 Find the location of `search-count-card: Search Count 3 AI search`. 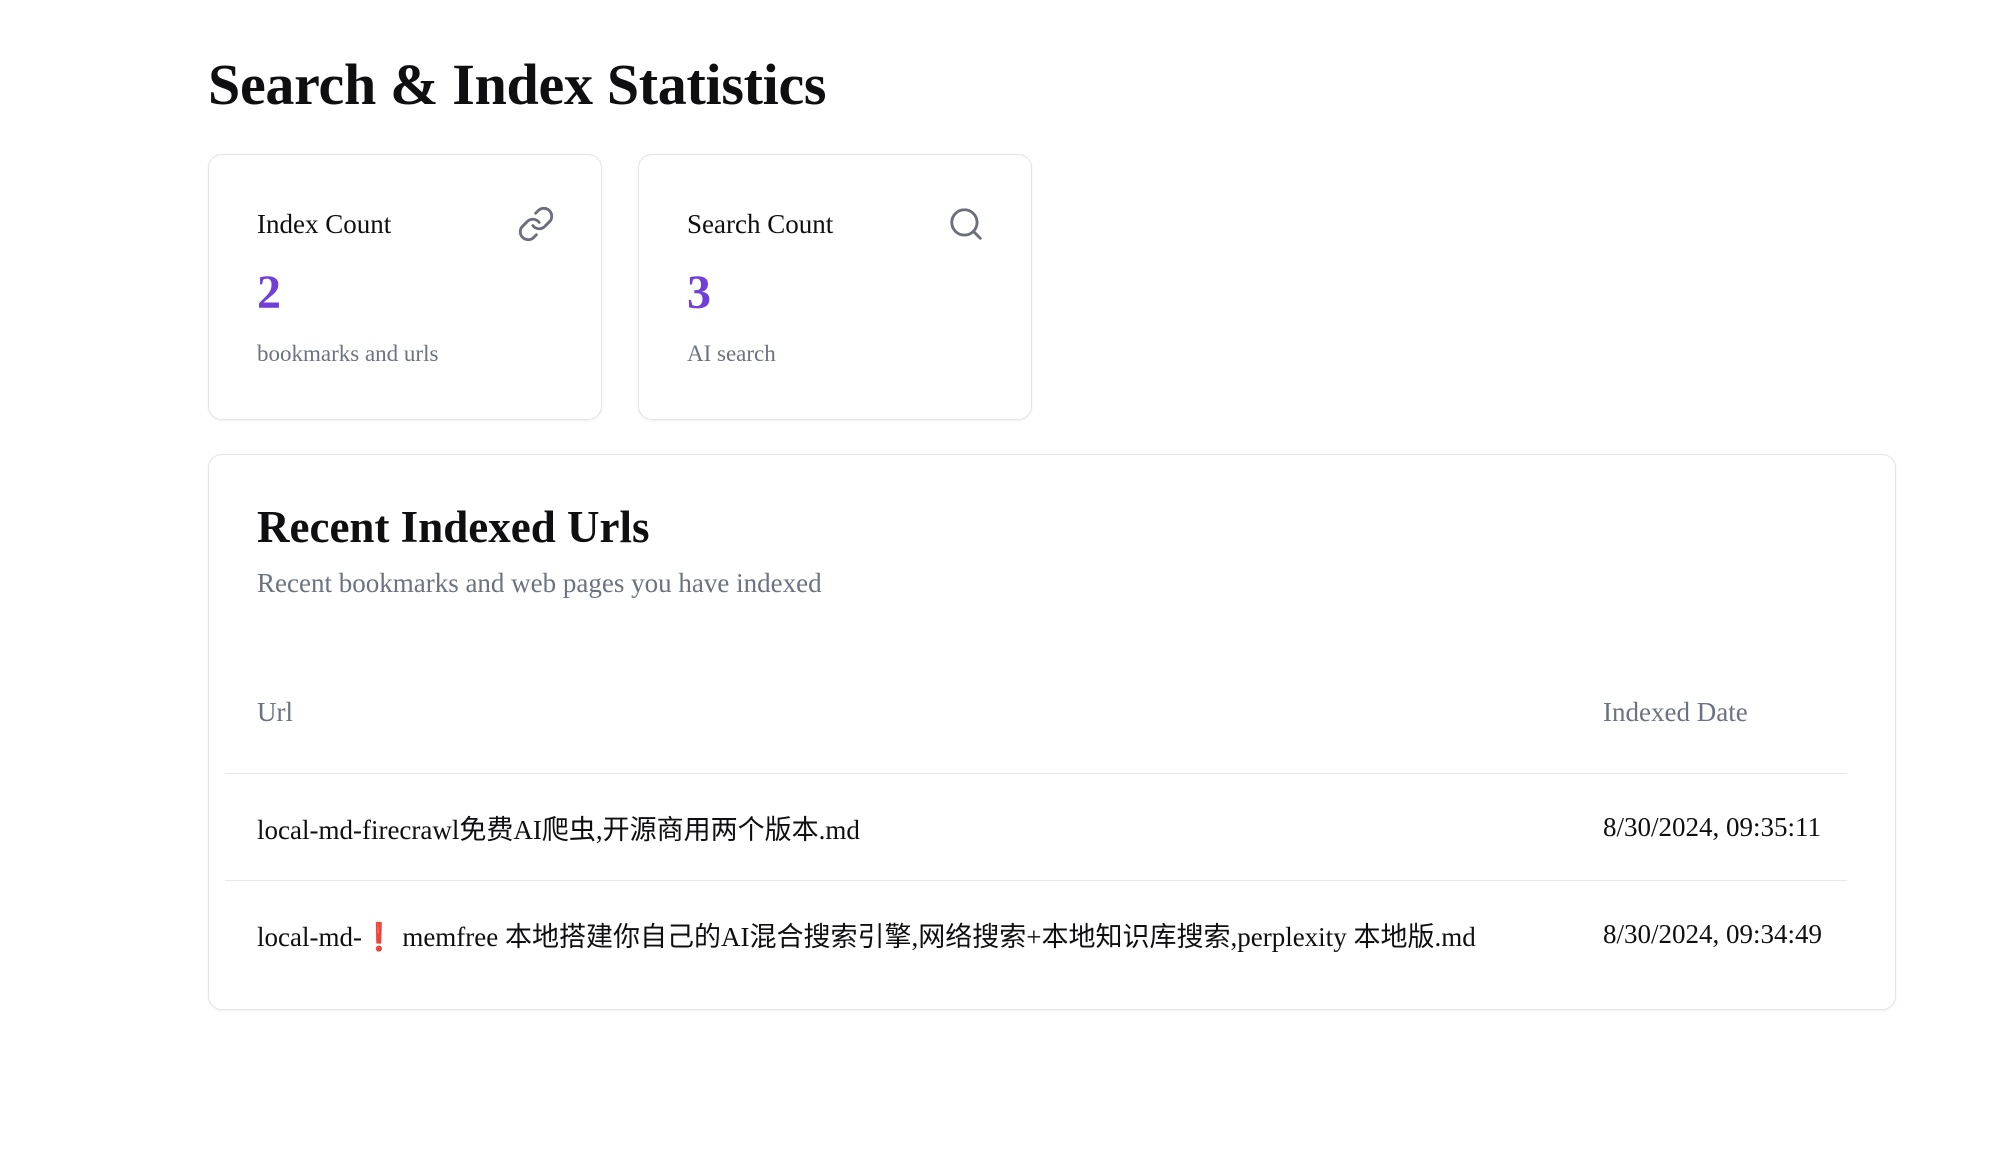

search-count-card: Search Count 3 AI search is located at coordinates (835, 287).